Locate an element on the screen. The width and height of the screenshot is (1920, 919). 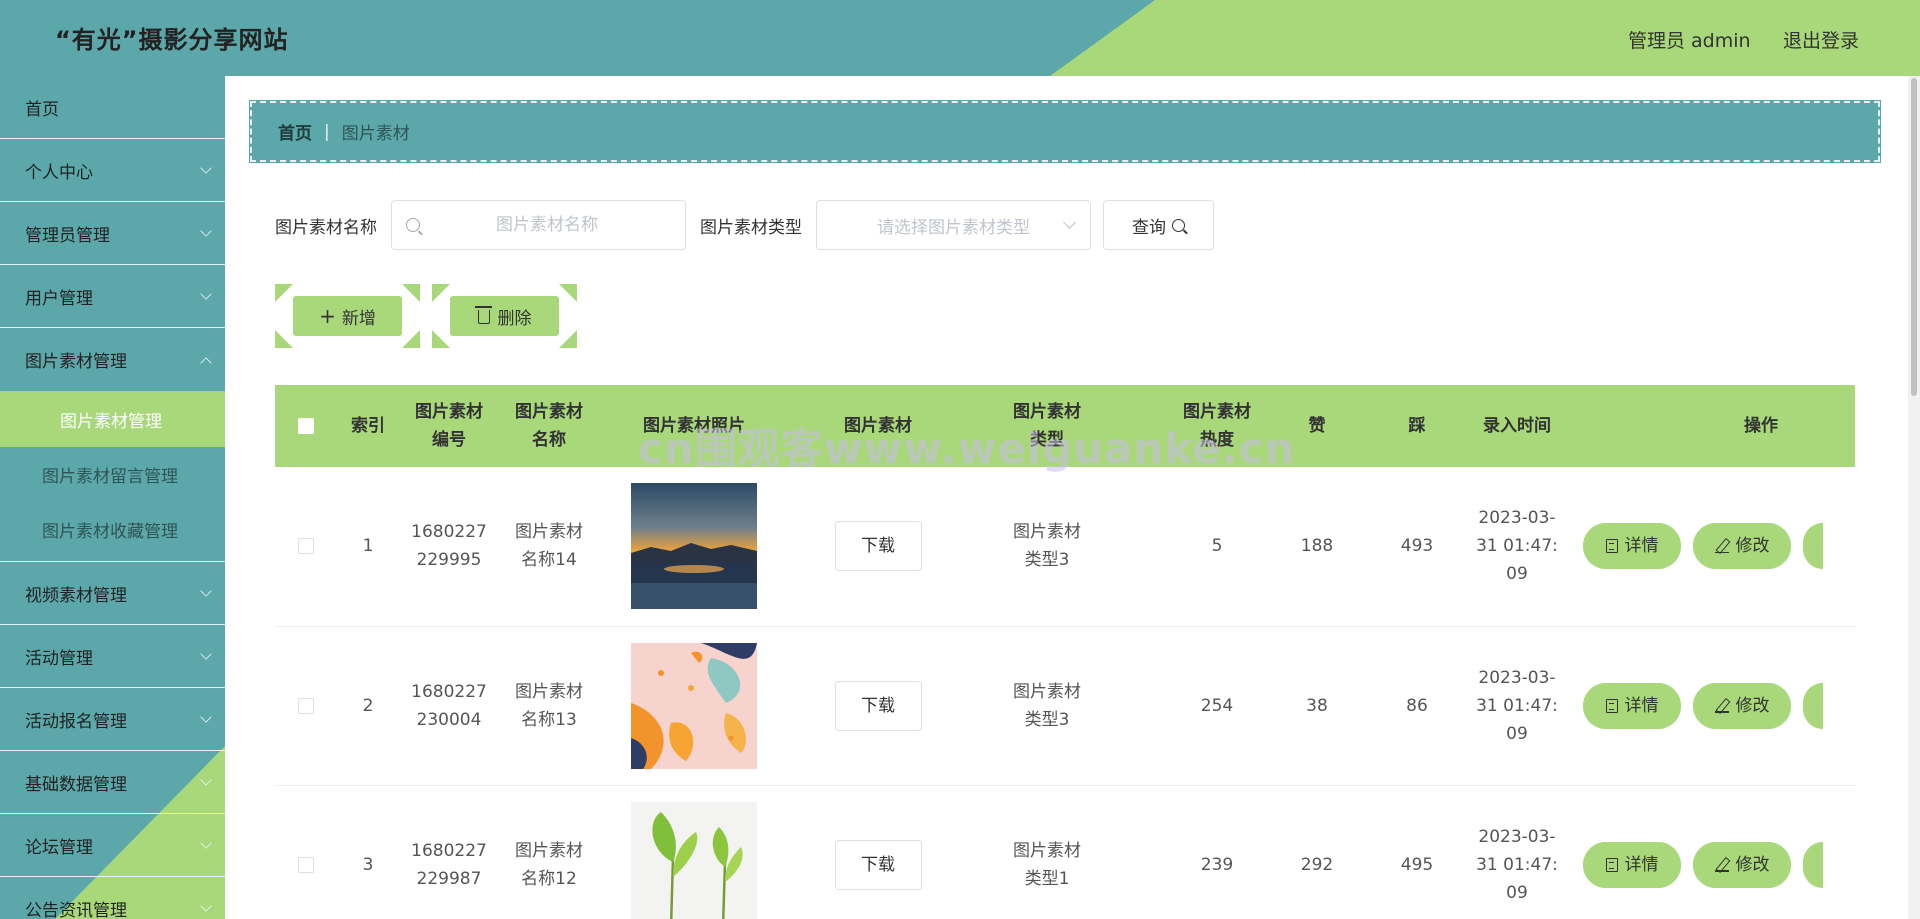
page-scrollbar is located at coordinates (1914, 497).